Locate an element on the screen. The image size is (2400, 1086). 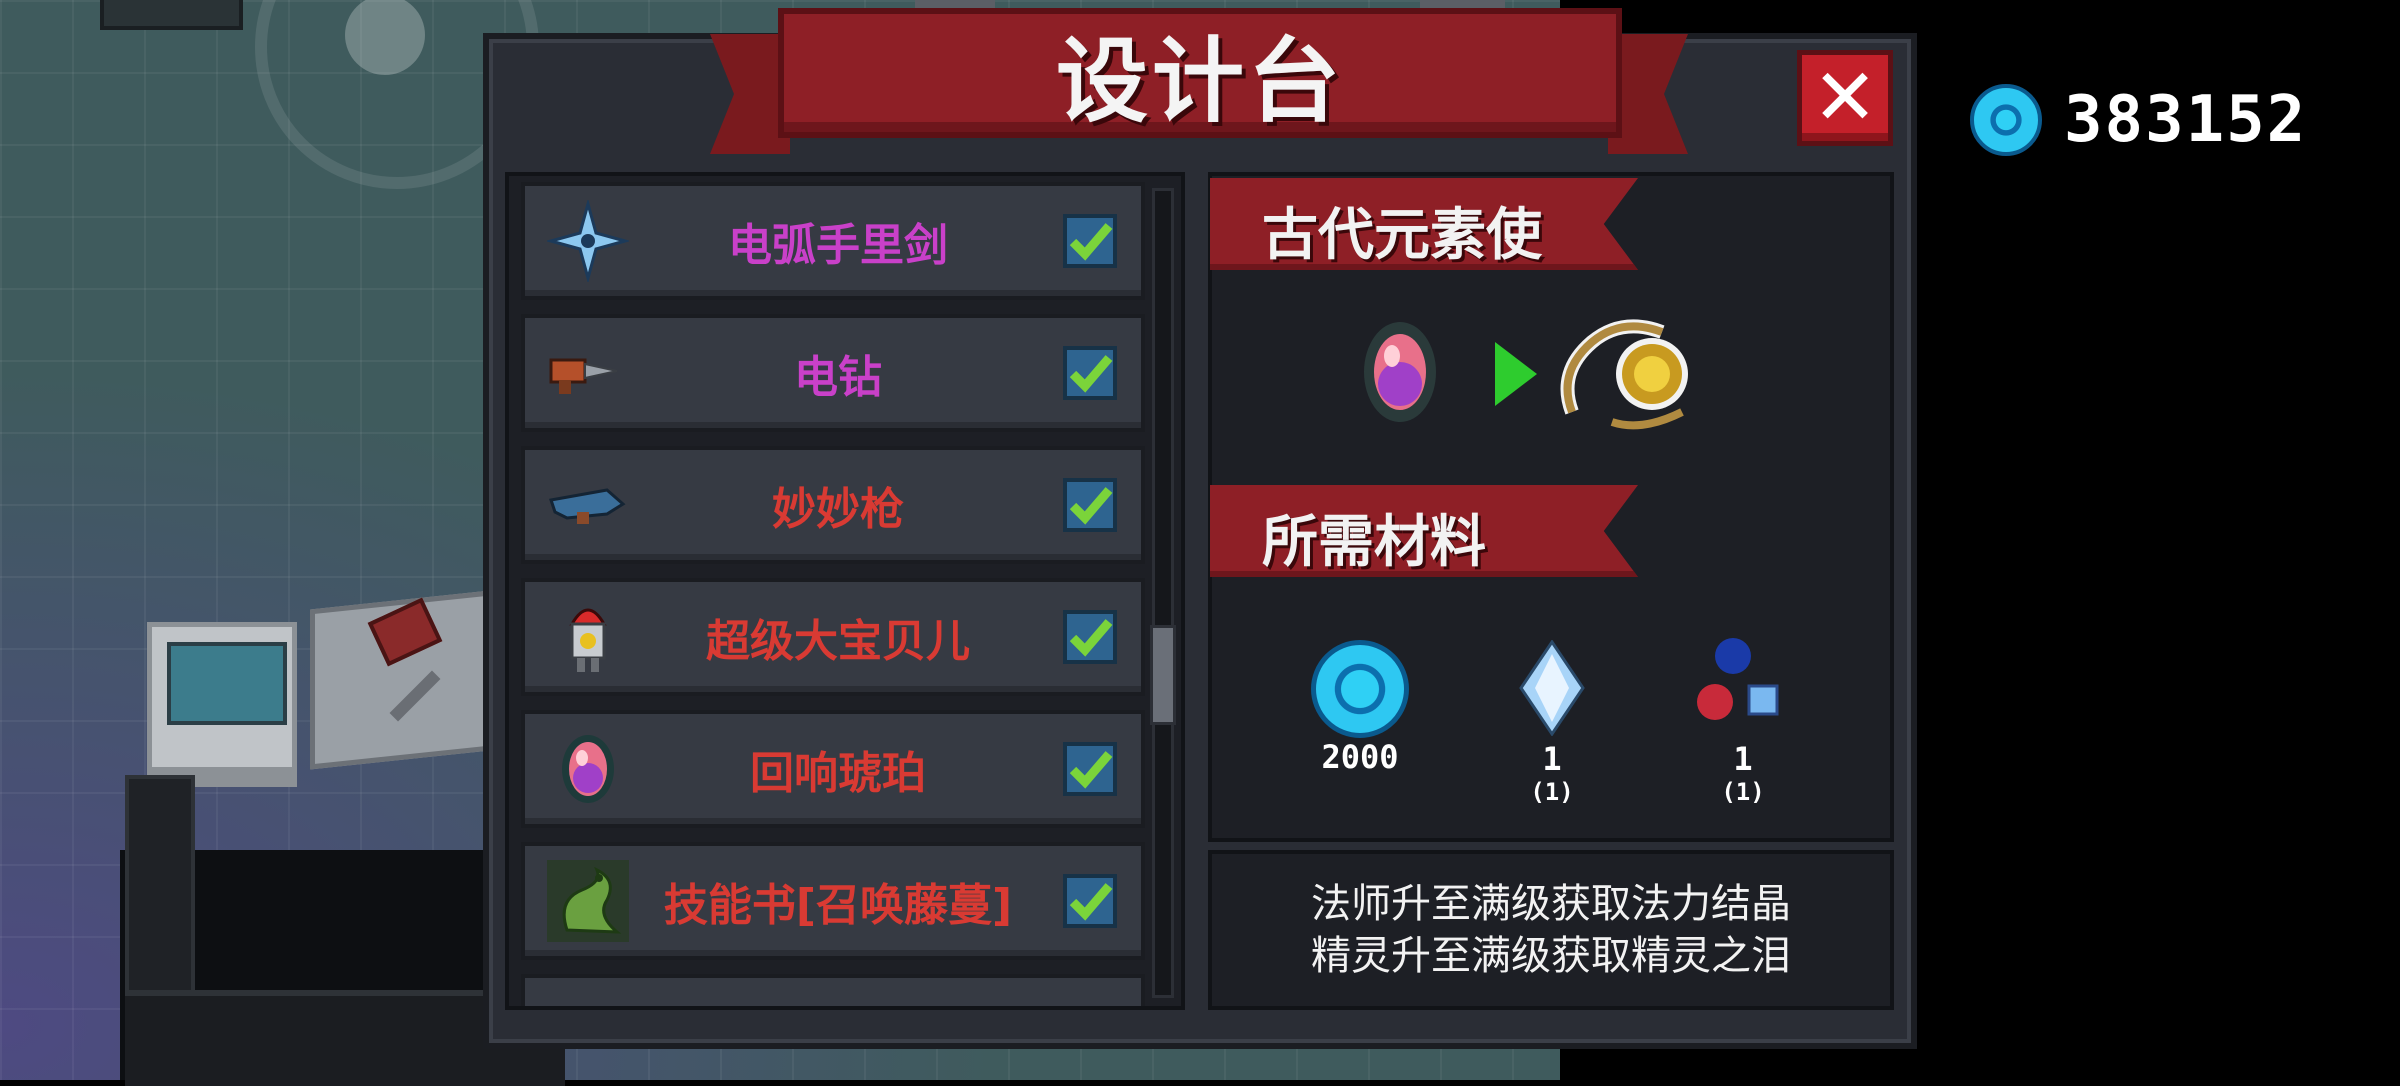
item-name: 技能书[召唤藤蔓] is located at coordinates (838, 905).